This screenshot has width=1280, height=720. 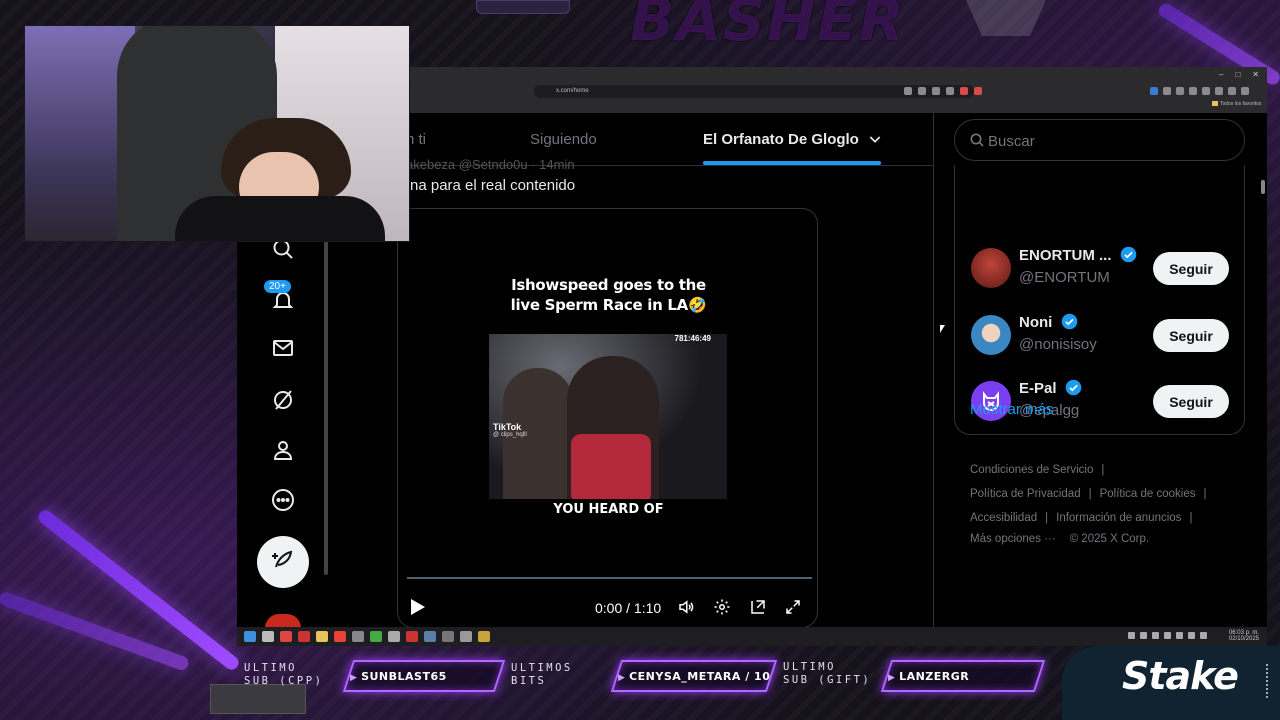 What do you see at coordinates (398, 676) in the screenshot?
I see `last-sub-name: SUNBLAST65` at bounding box center [398, 676].